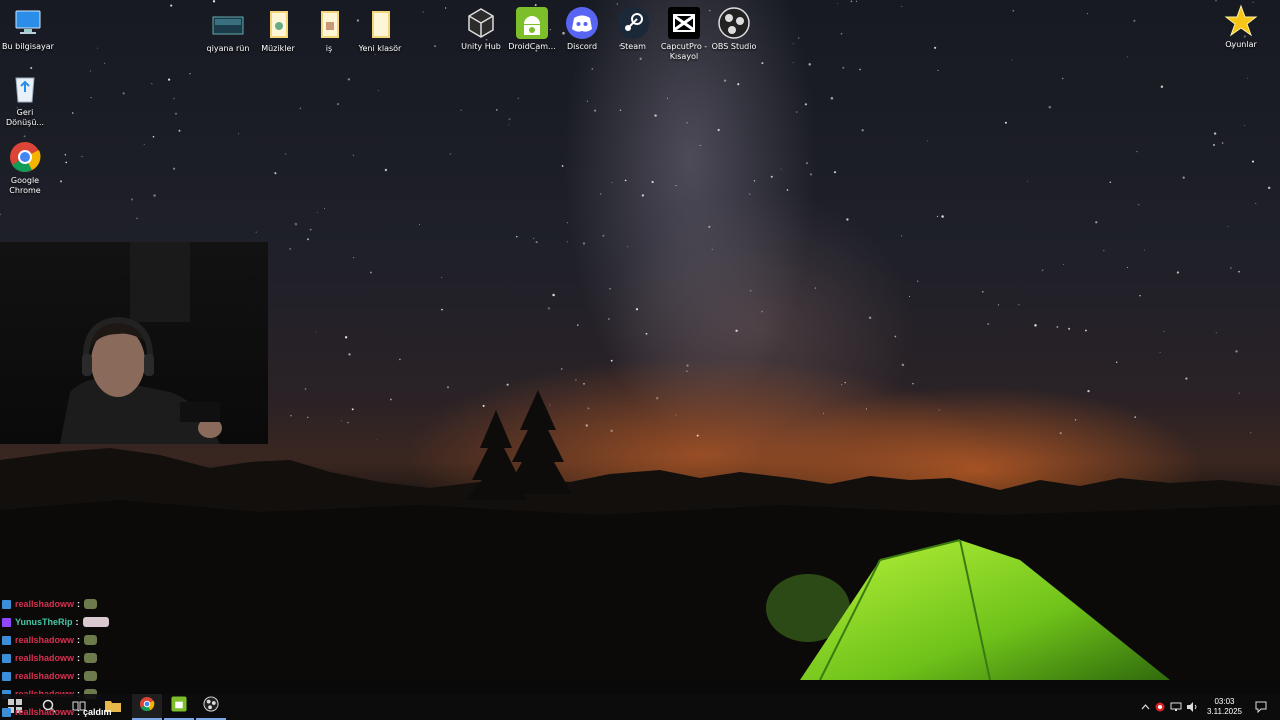  I want to click on desktop-icon-muzikler: Müzikler, so click(278, 31).